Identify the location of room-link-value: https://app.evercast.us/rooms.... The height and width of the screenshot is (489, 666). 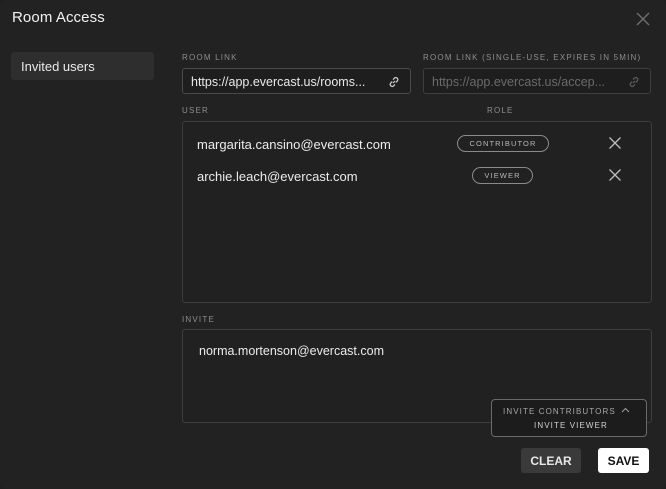
(278, 82).